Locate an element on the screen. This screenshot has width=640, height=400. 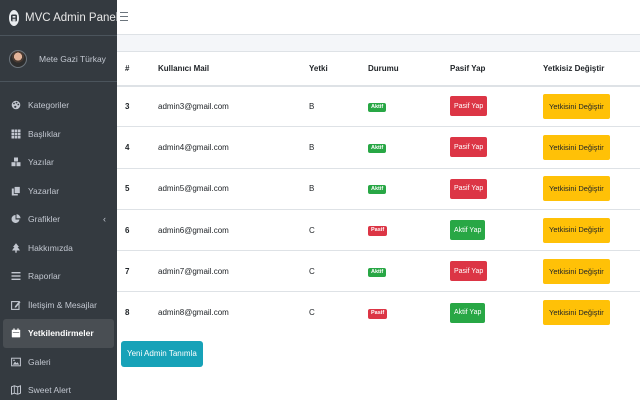
sidebar-item-label: Sweet Alert is located at coordinates (49, 390).